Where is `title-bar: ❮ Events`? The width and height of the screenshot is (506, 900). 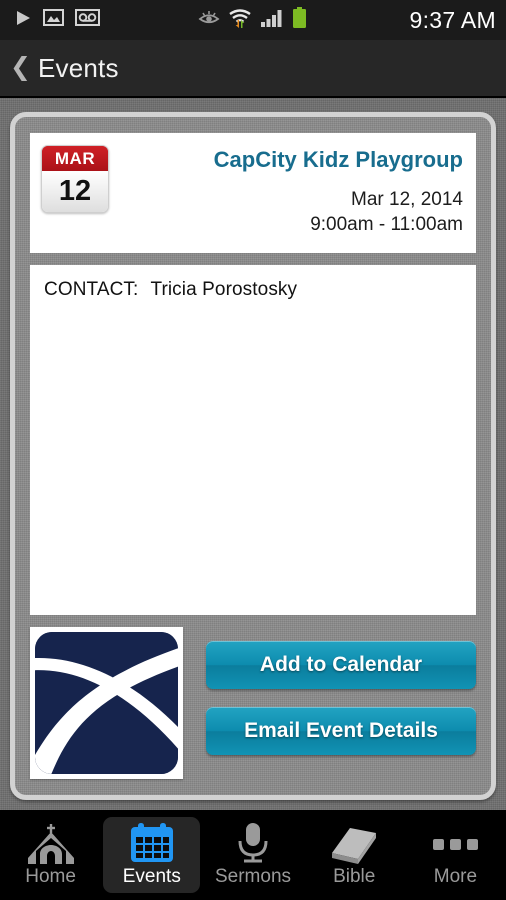 title-bar: ❮ Events is located at coordinates (253, 68).